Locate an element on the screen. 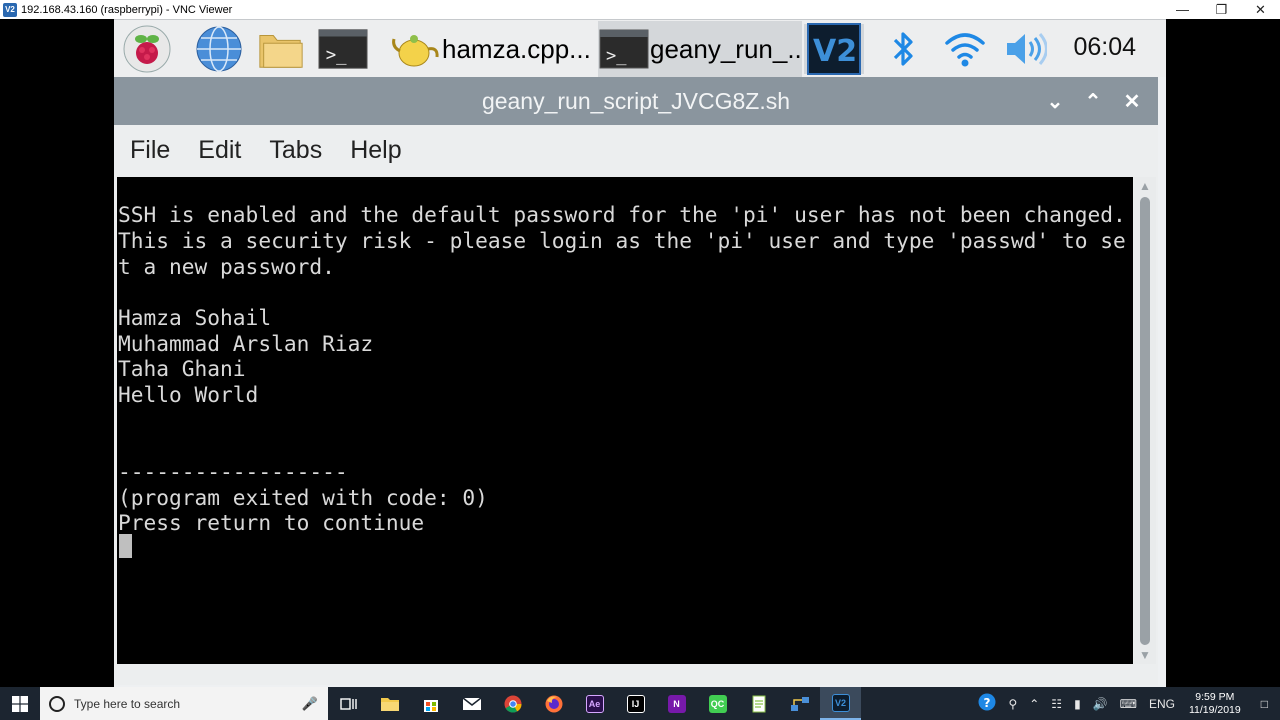 This screenshot has height=720, width=1280. task-view-icon is located at coordinates (348, 703).